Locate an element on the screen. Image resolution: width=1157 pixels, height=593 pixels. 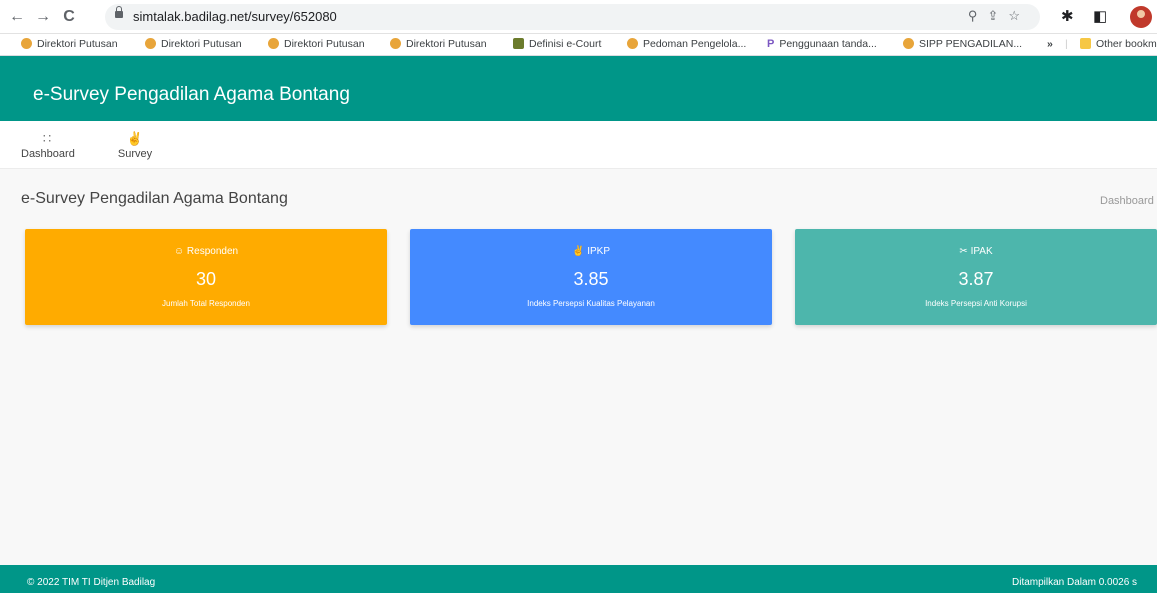
menu-item-survey: ✌ Survey is located at coordinates (135, 146).